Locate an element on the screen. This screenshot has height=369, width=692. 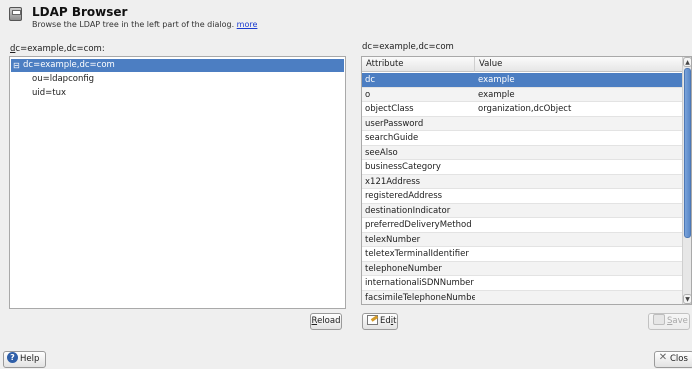
help-label: Help is located at coordinates (30, 359).